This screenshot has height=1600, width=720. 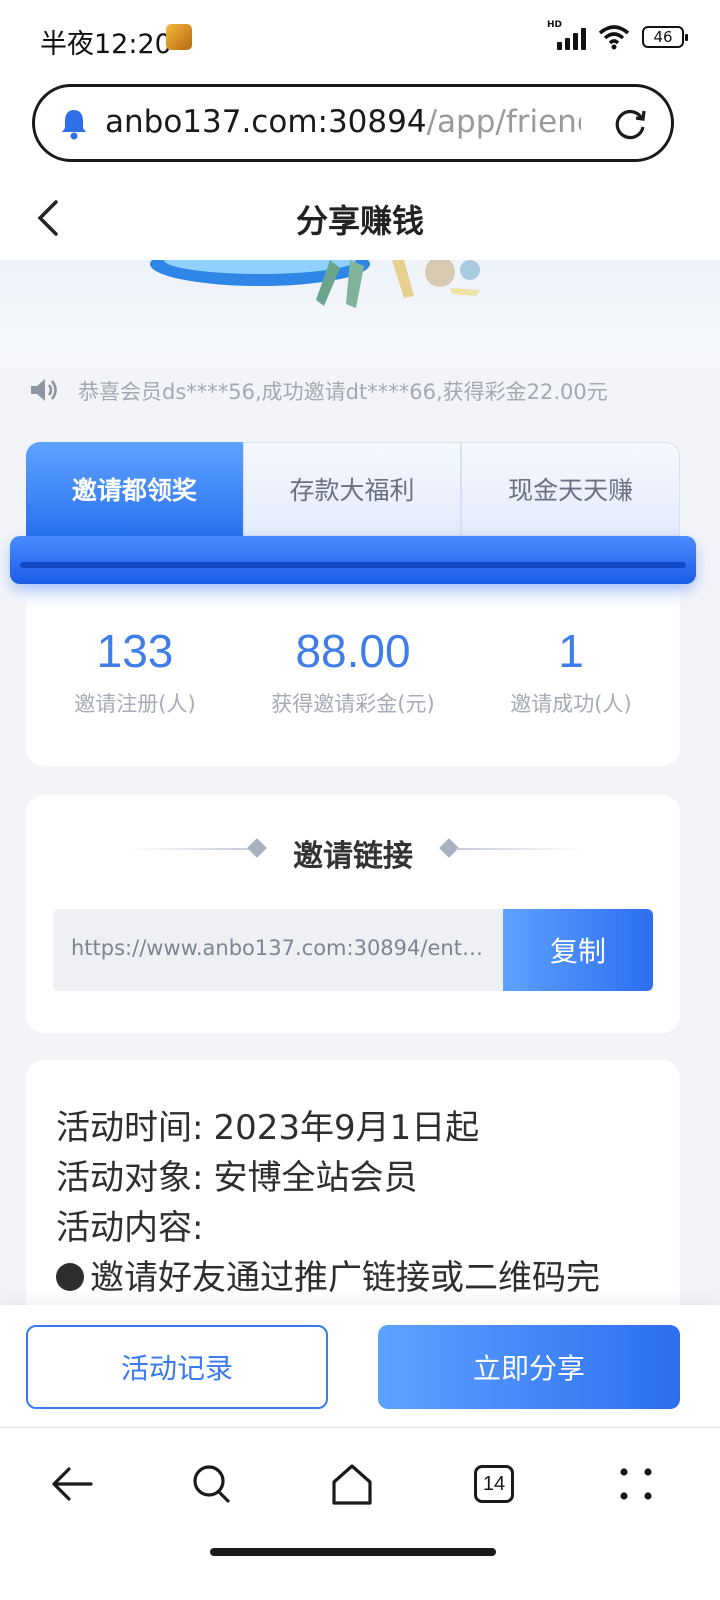 I want to click on page-title: 分享赚钱, so click(x=359, y=221).